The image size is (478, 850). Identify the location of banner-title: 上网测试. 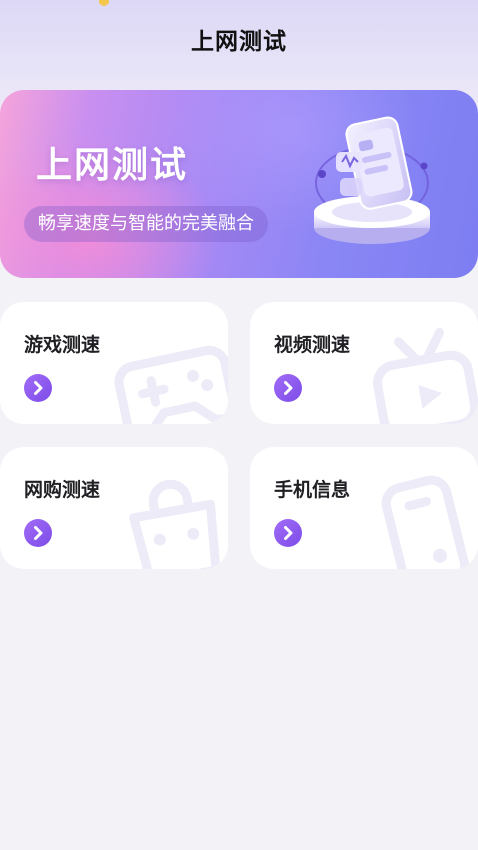
(112, 165).